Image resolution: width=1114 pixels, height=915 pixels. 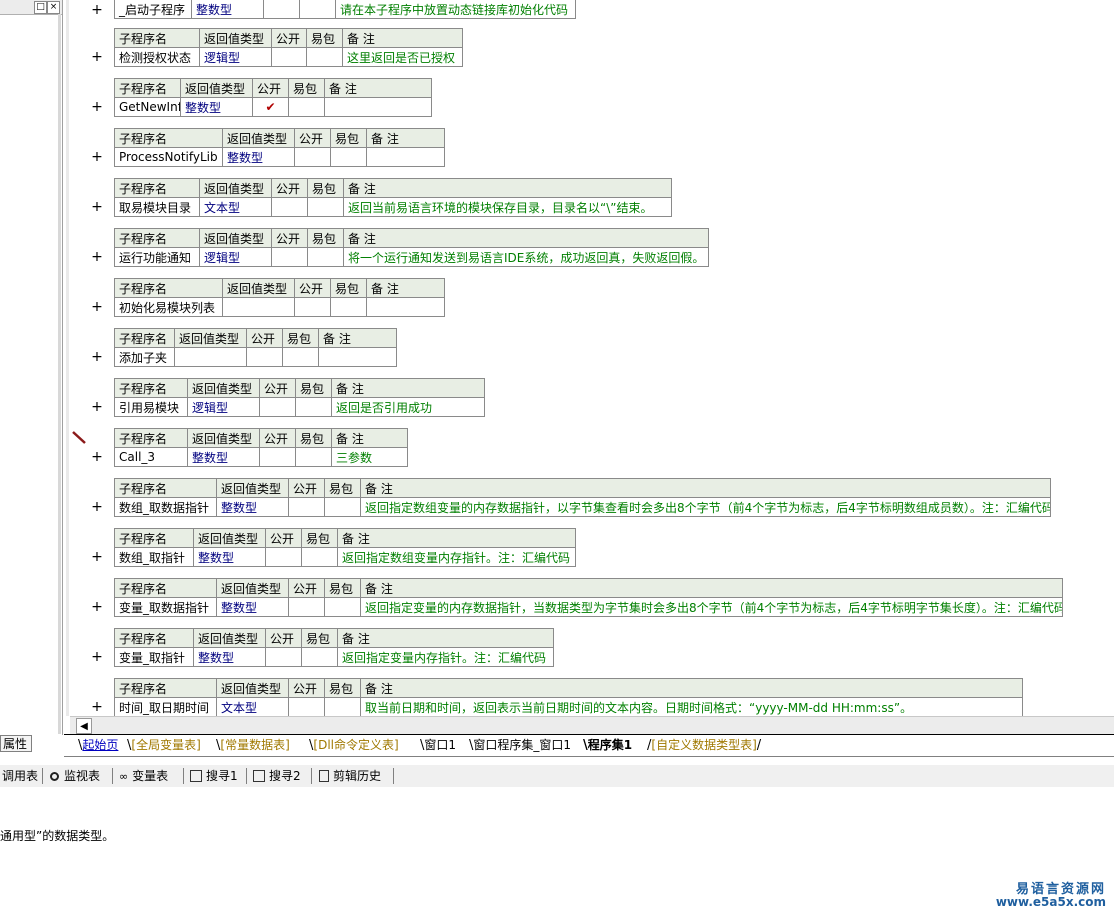 I want to click on sub-name: 初始化易模块列表, so click(x=168, y=307).